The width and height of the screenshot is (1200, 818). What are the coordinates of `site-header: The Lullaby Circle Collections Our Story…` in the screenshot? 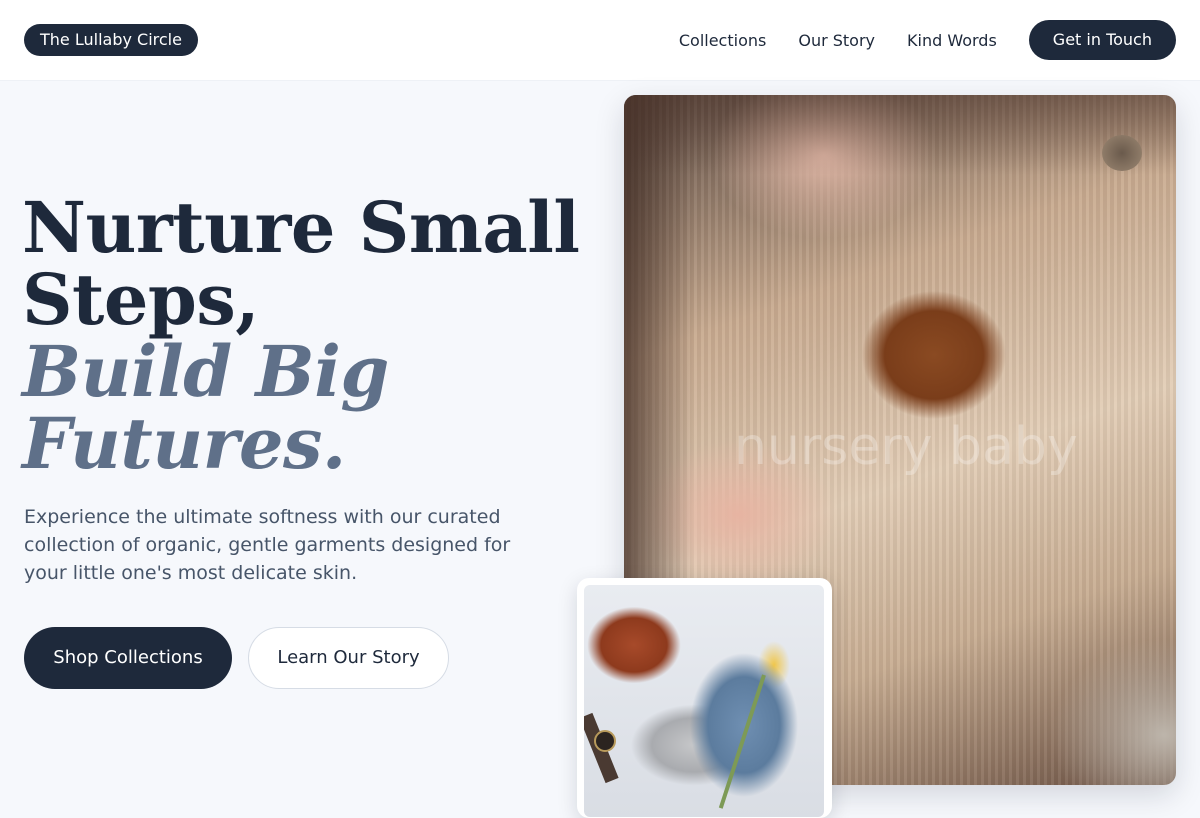 It's located at (600, 40).